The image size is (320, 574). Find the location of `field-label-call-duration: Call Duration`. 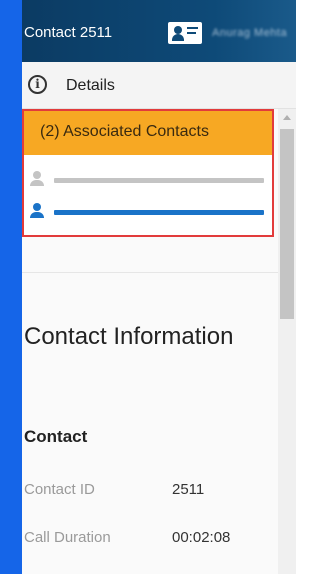

field-label-call-duration: Call Duration is located at coordinates (67, 537).